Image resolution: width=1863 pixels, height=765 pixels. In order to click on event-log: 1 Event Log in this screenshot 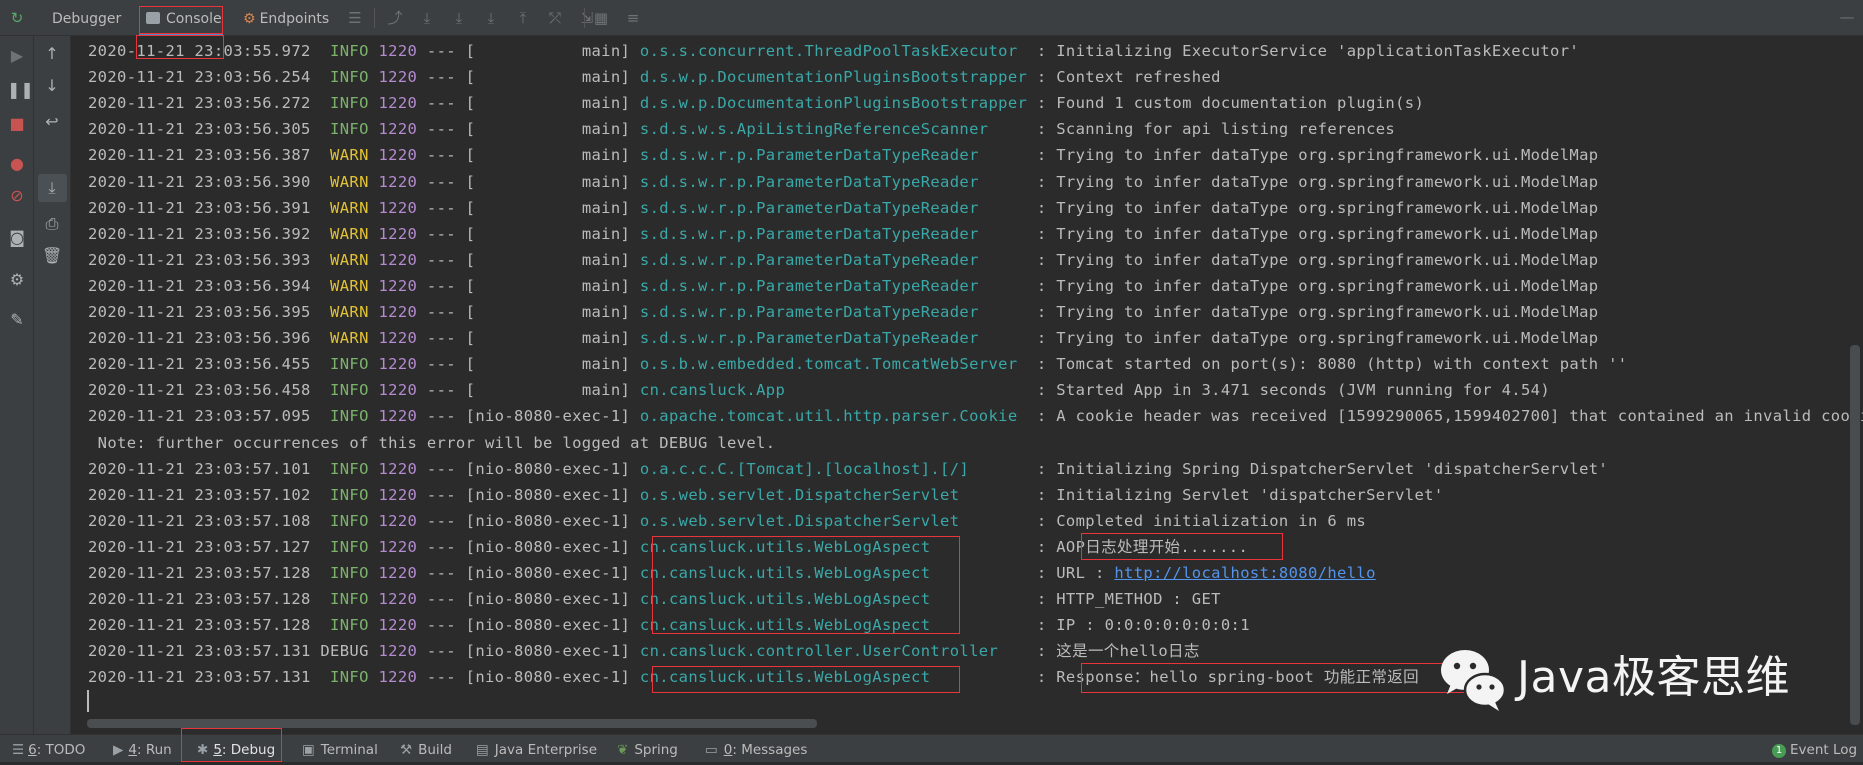, I will do `click(1814, 749)`.